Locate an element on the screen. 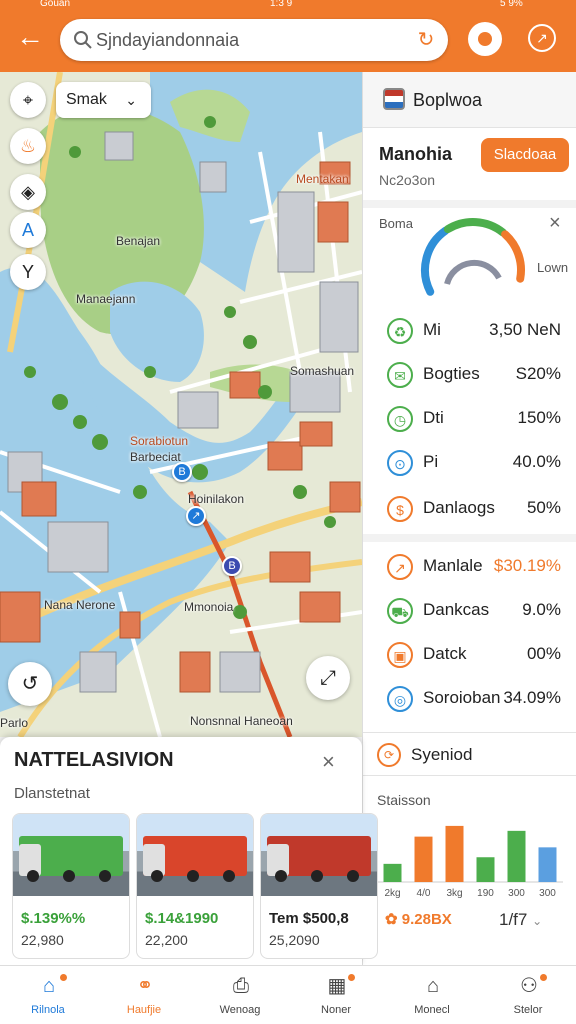 The width and height of the screenshot is (576, 1024). nav-label: Haufjie is located at coordinates (144, 1010).